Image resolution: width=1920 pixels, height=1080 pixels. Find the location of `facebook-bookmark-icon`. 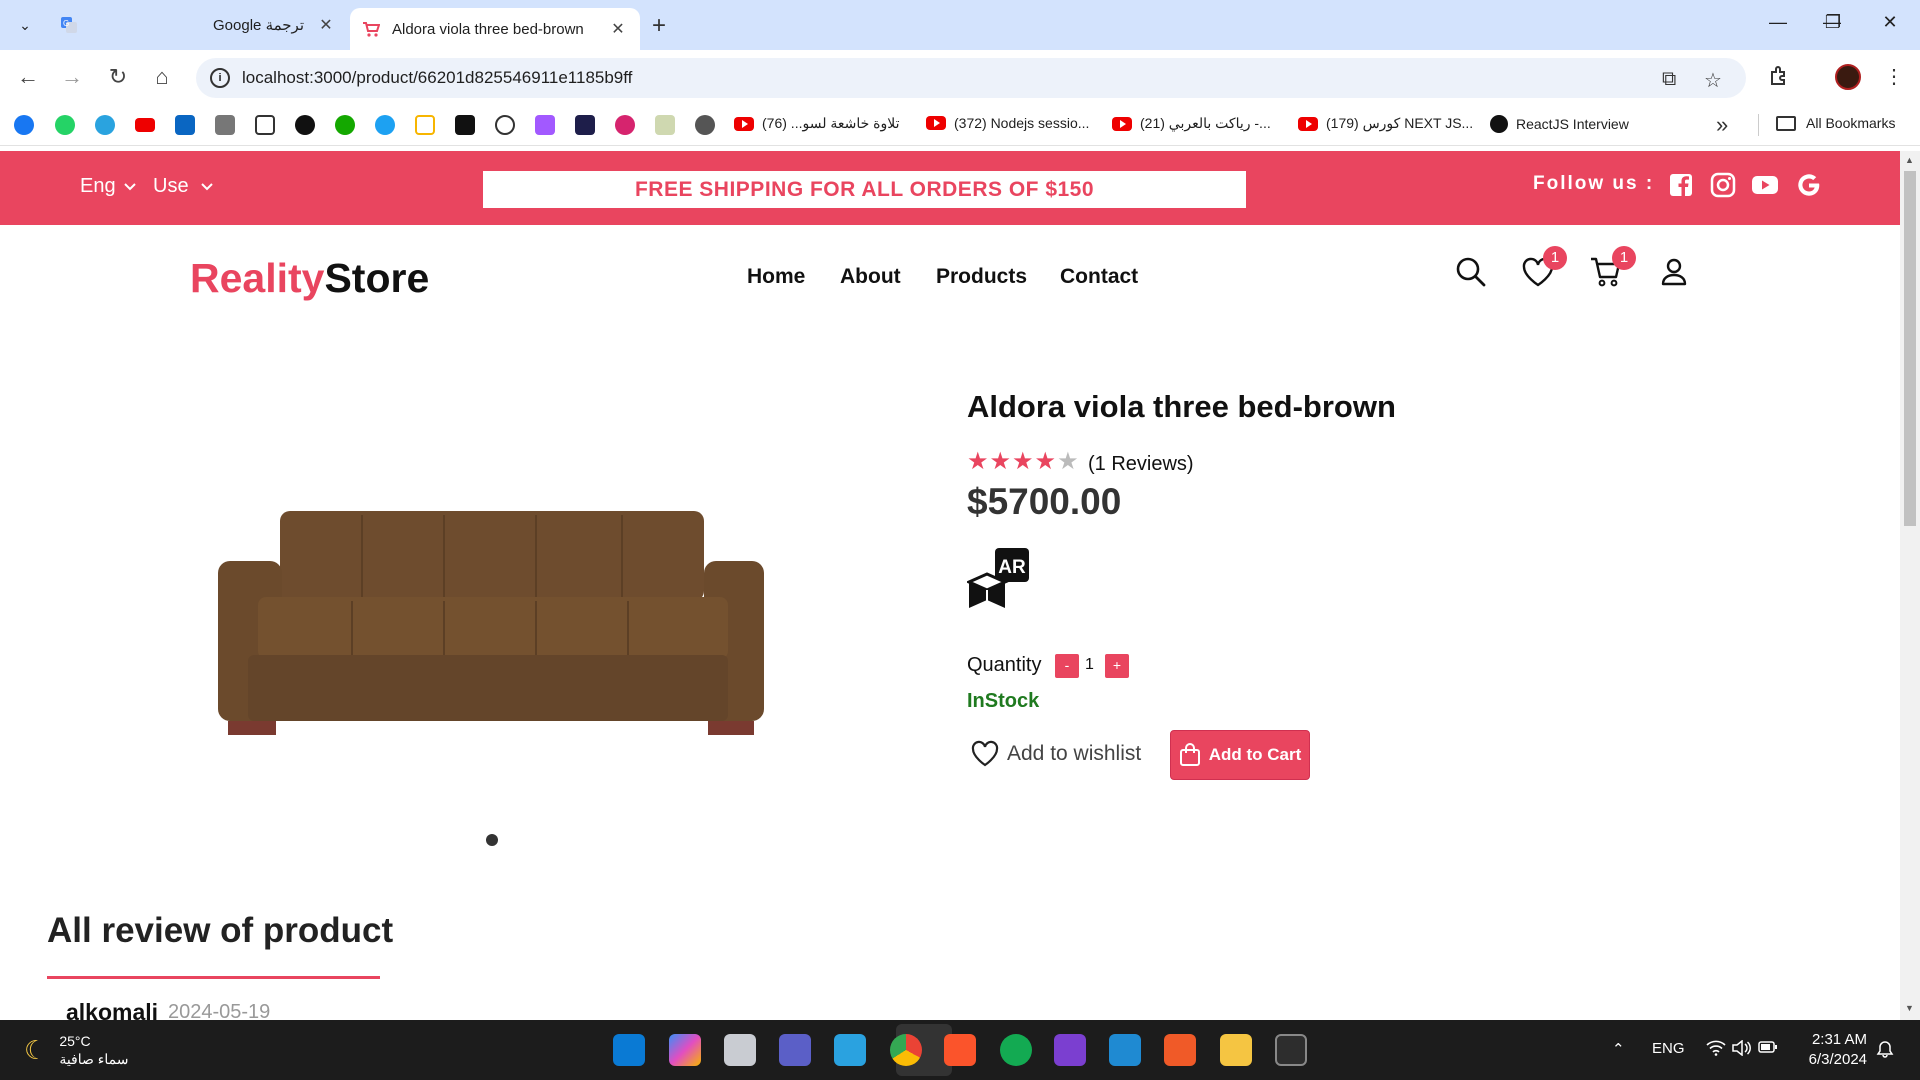

facebook-bookmark-icon is located at coordinates (24, 125).